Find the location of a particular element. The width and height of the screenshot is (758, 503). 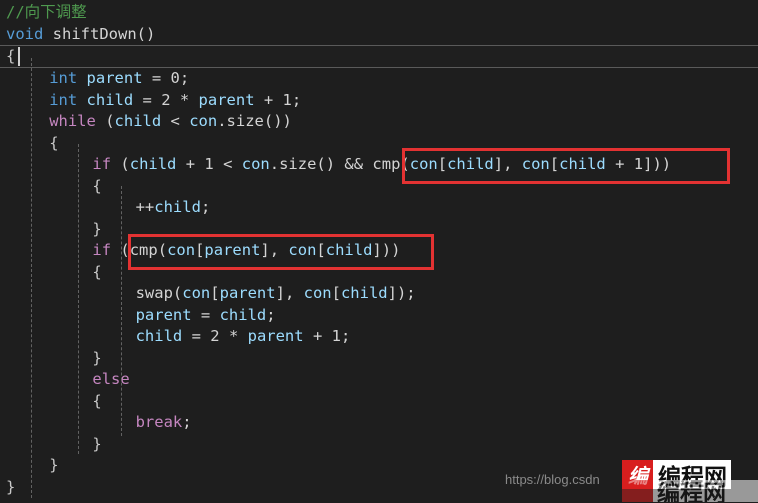

code-line: void shiftDown() is located at coordinates (379, 35).